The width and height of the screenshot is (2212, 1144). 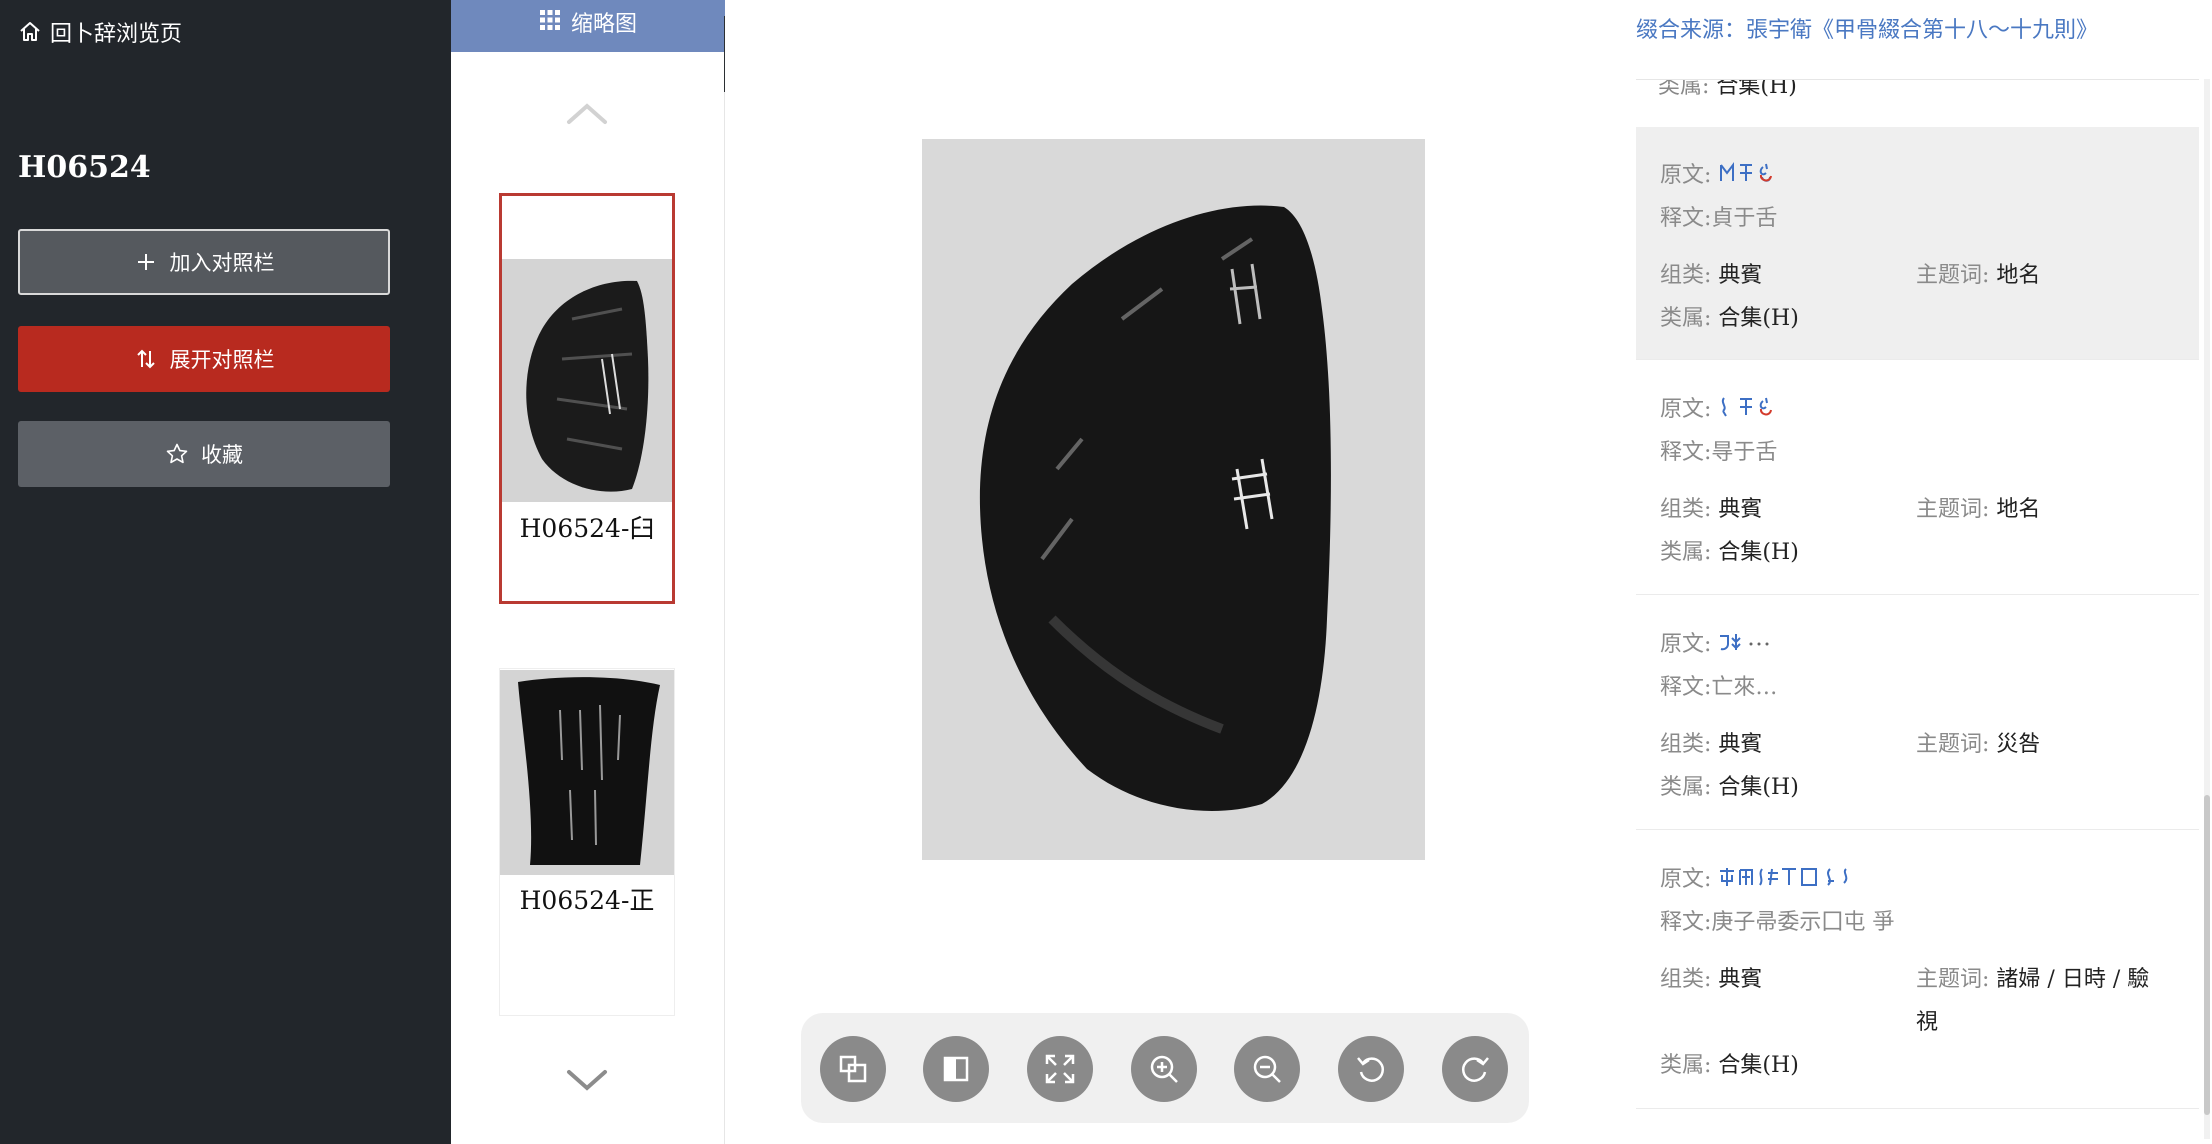 I want to click on thumbnail-label: H06524-正, so click(x=587, y=900).